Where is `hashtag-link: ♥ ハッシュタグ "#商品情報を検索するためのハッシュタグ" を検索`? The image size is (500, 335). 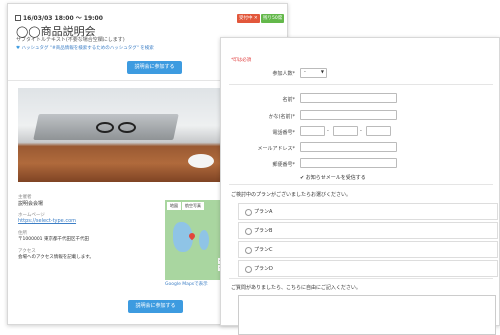
hashtag-link: ♥ ハッシュタグ "#商品情報を検索するためのハッシュタグ" を検索 is located at coordinates (85, 48).